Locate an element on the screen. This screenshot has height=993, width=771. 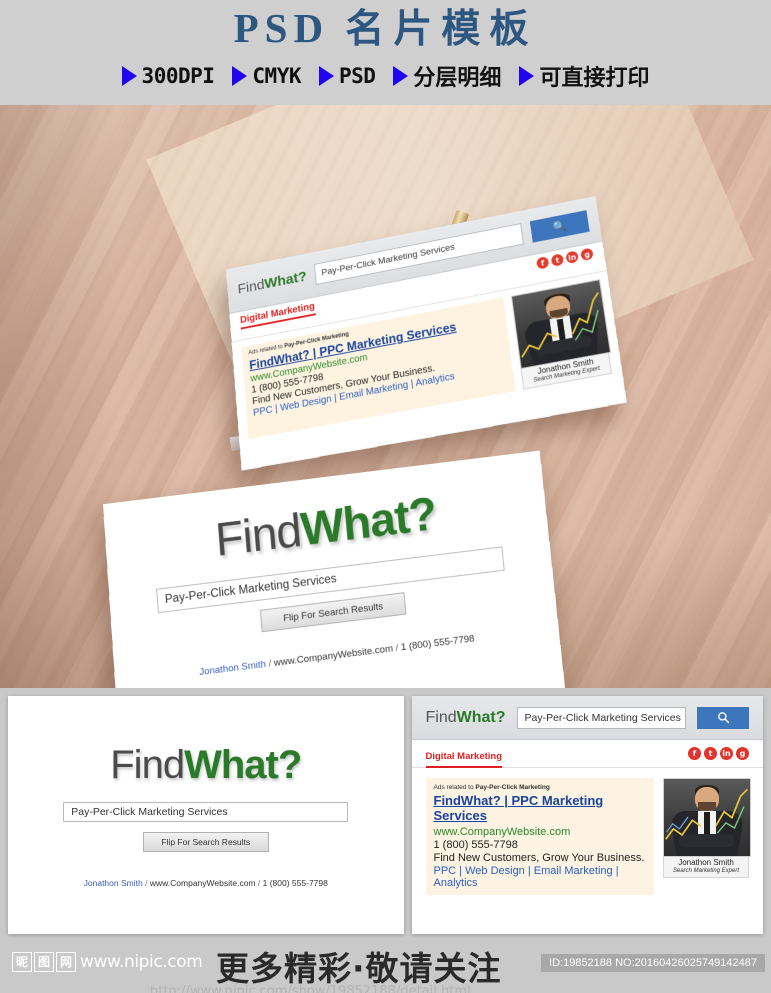
nipic-char-2: 图 is located at coordinates (44, 962).